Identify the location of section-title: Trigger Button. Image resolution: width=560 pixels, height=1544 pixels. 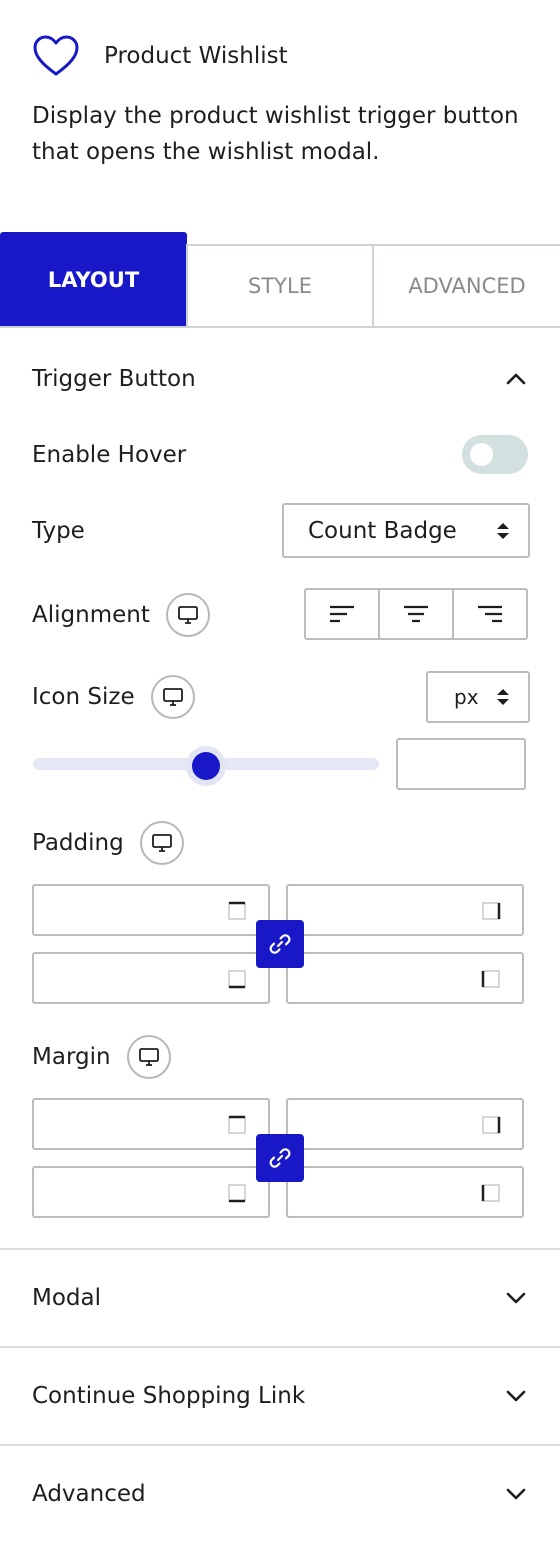
(114, 379).